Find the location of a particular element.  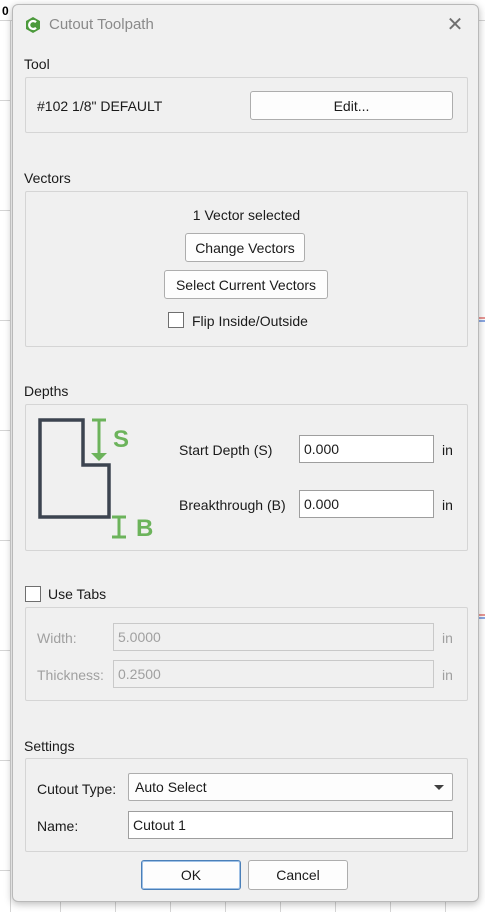

diagram-start-letter: S is located at coordinates (121, 439).